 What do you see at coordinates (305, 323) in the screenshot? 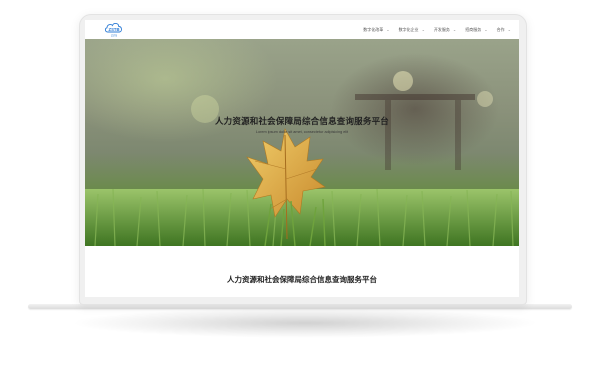
I see `stand-shadow` at bounding box center [305, 323].